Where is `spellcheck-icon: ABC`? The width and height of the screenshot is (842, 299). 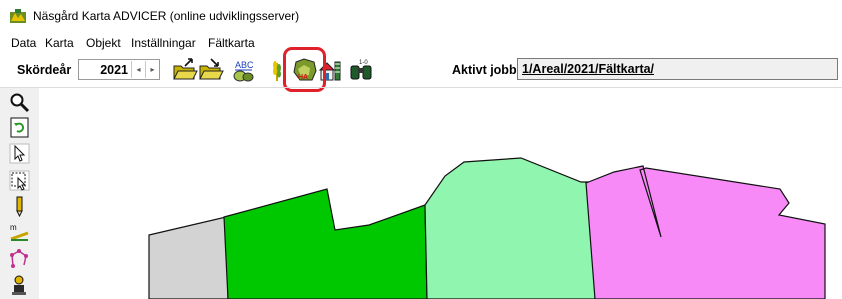 spellcheck-icon: ABC is located at coordinates (244, 70).